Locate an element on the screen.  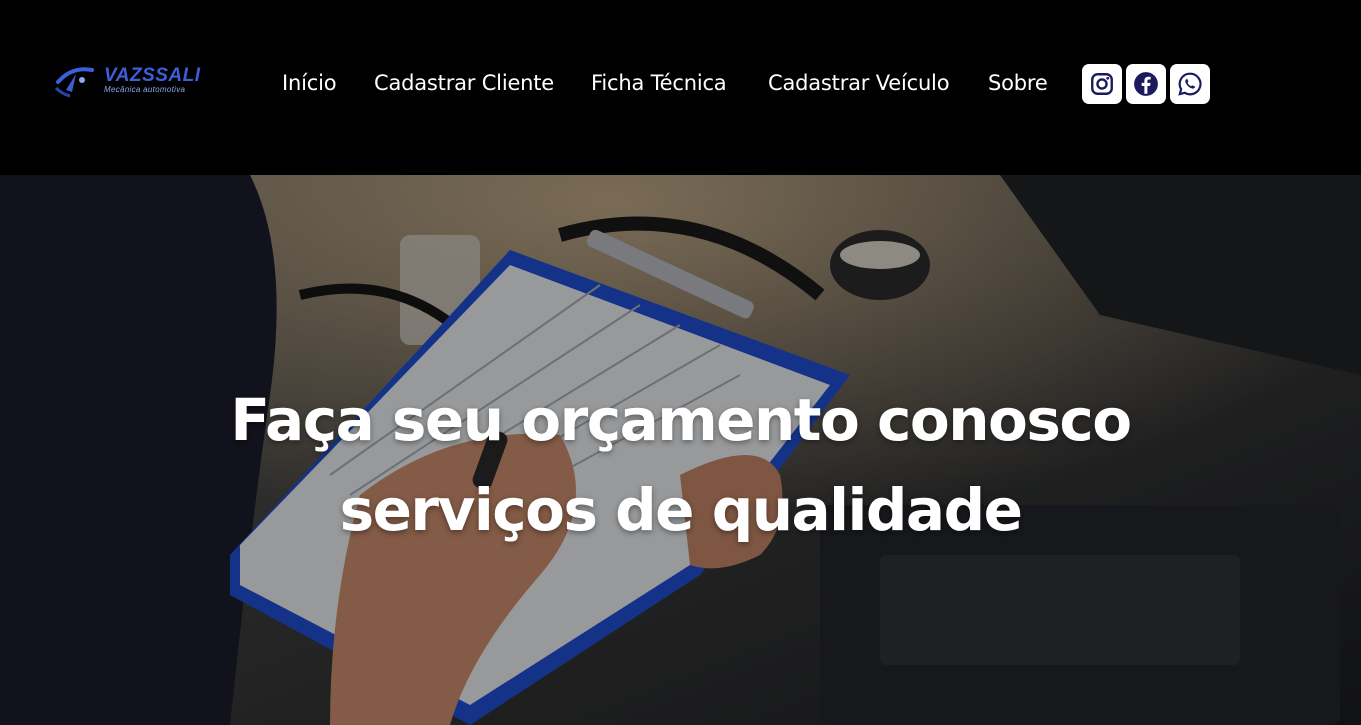
whatsapp-icon is located at coordinates (1190, 84).